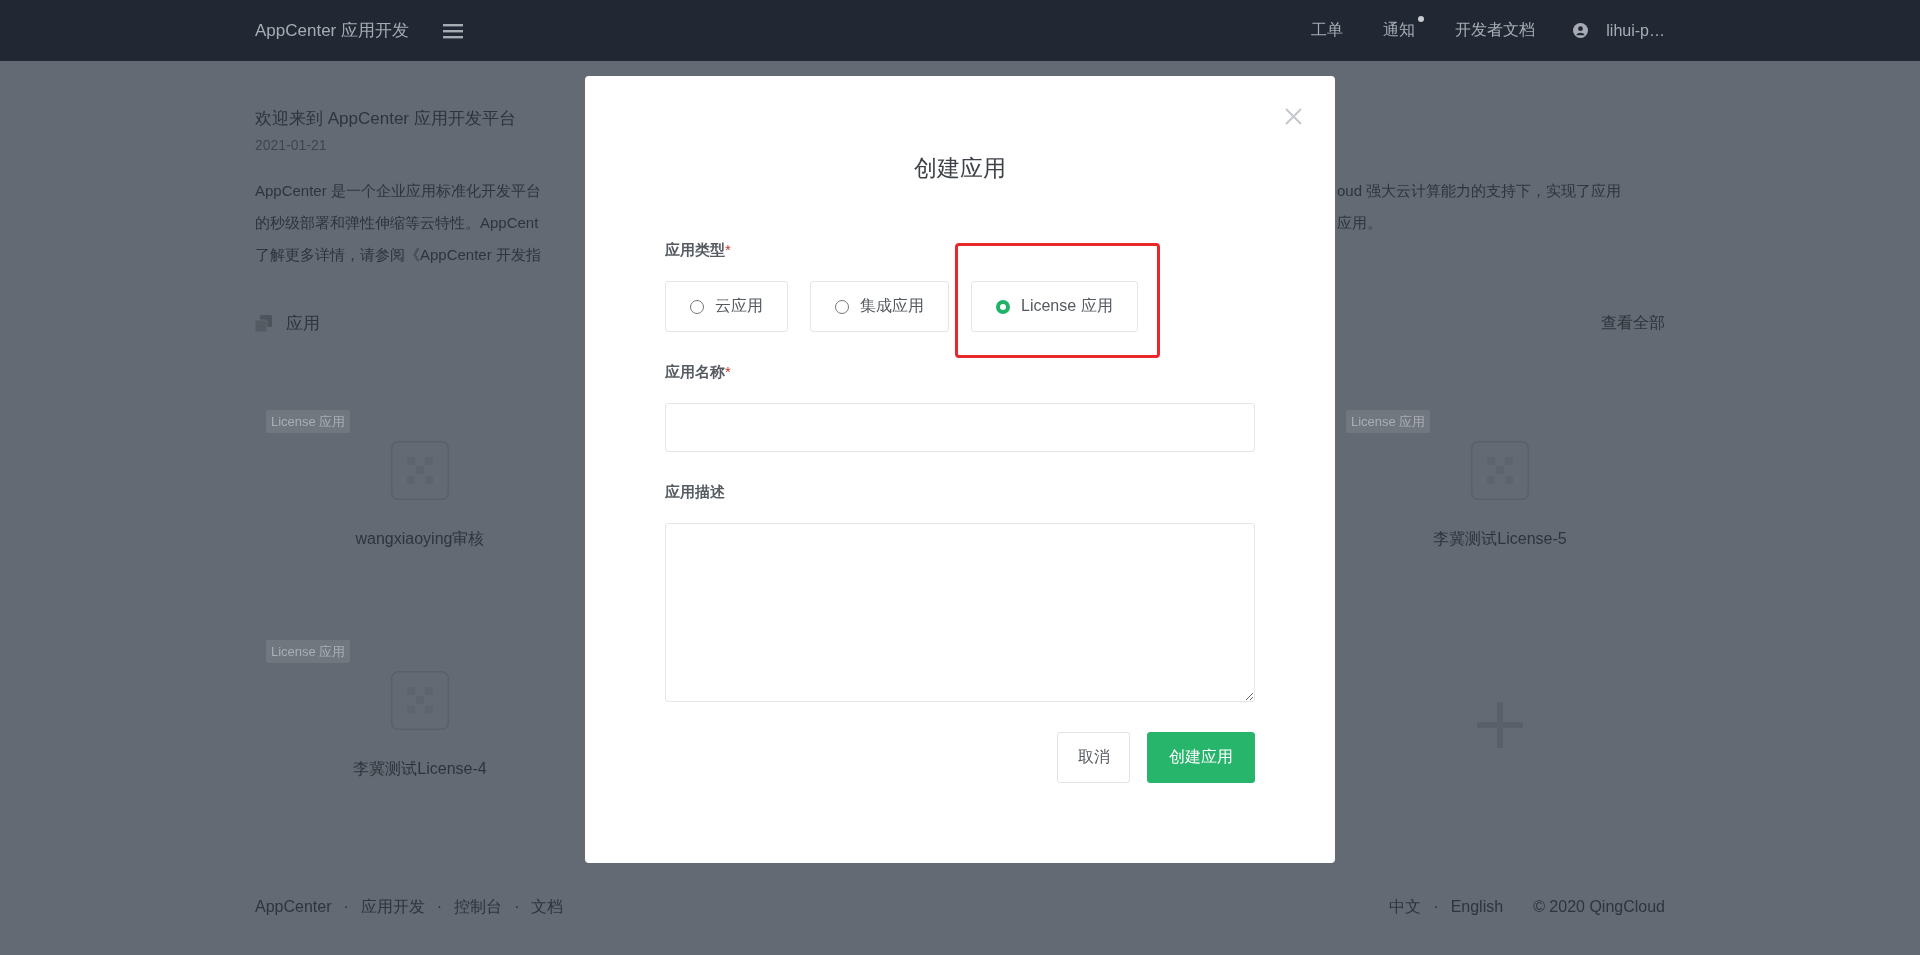 This screenshot has height=955, width=1920. Describe the element at coordinates (1399, 30) in the screenshot. I see `nav-link: 通知` at that location.